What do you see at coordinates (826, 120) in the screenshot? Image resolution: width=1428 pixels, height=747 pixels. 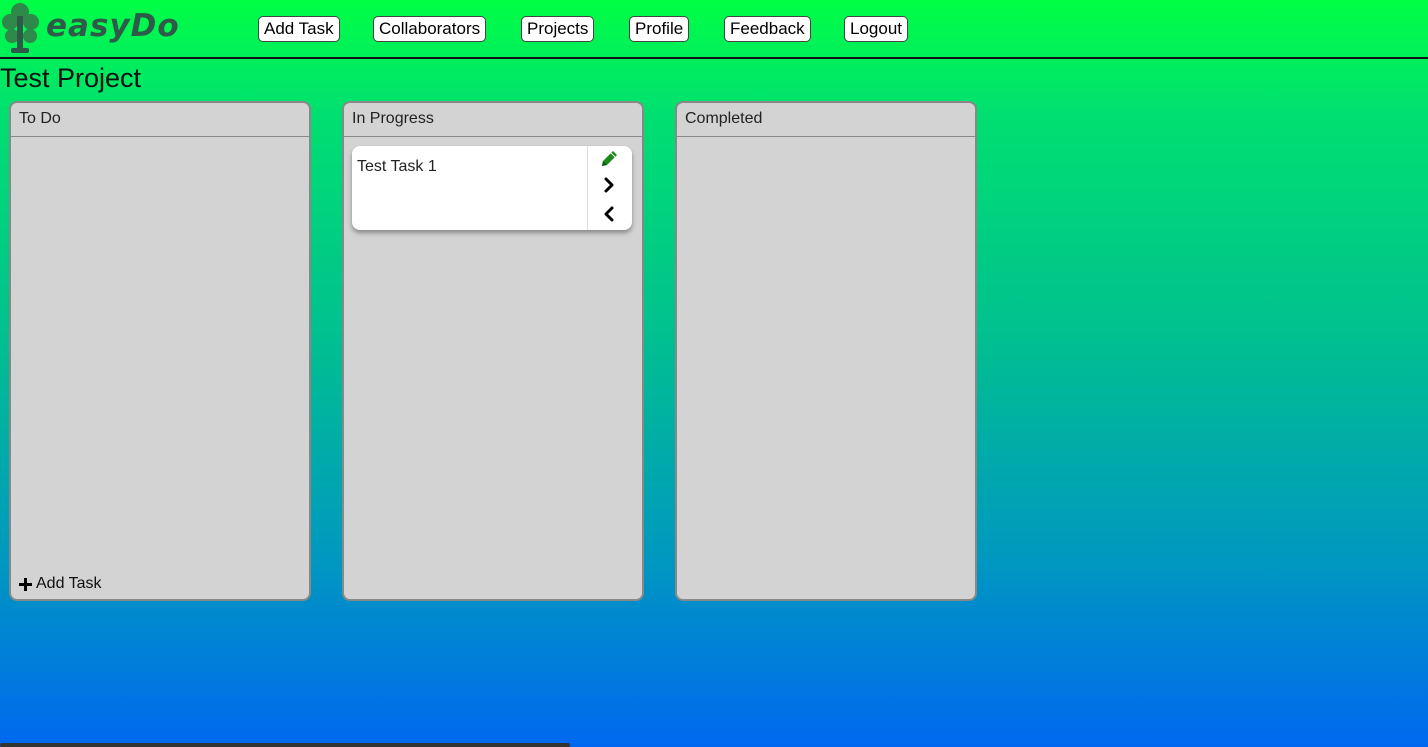 I see `column-header: Completed` at bounding box center [826, 120].